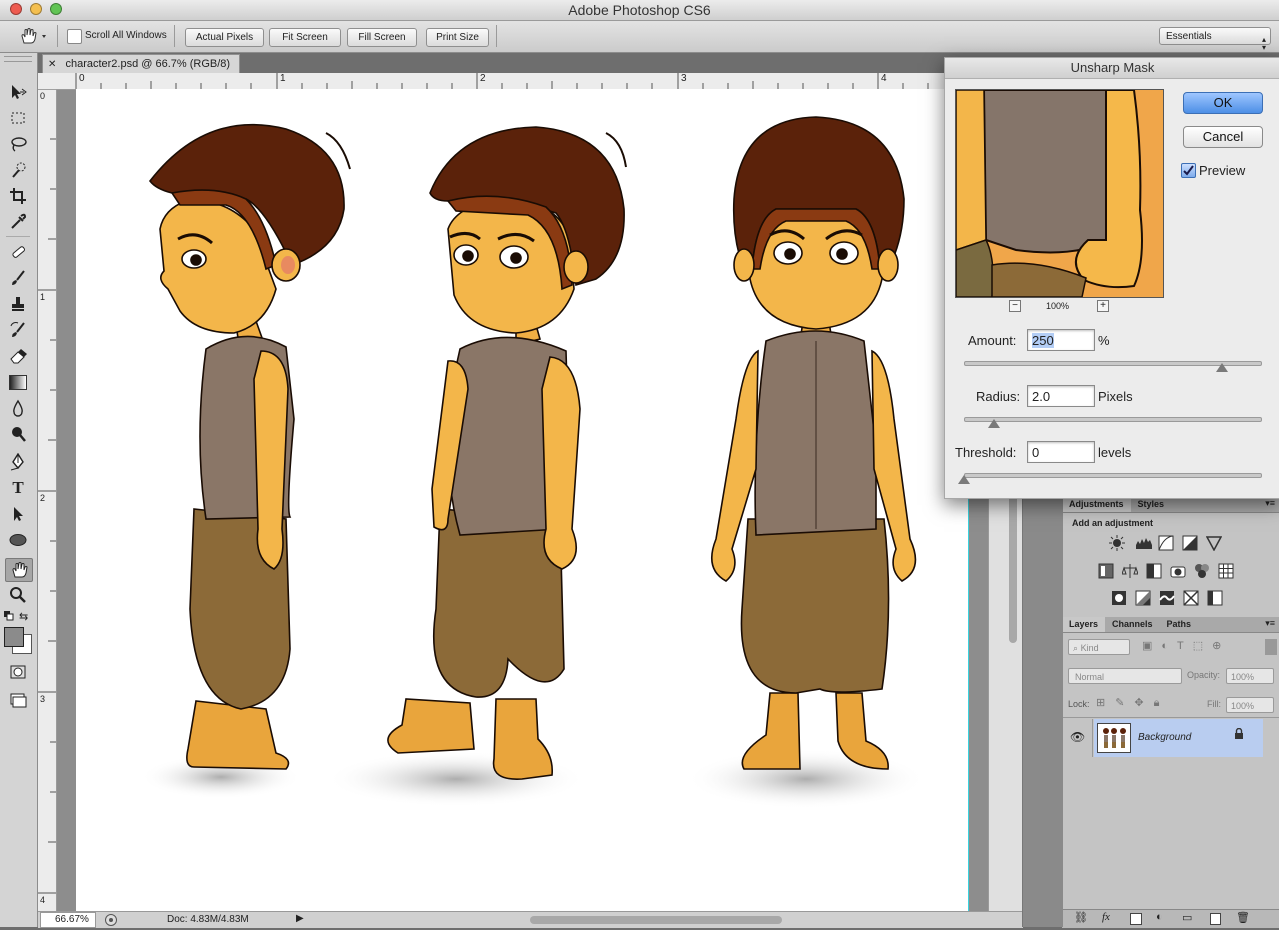 The image size is (1279, 930). What do you see at coordinates (1207, 647) in the screenshot?
I see `layer-filter-icons: ▣◐T⬚⊕` at bounding box center [1207, 647].